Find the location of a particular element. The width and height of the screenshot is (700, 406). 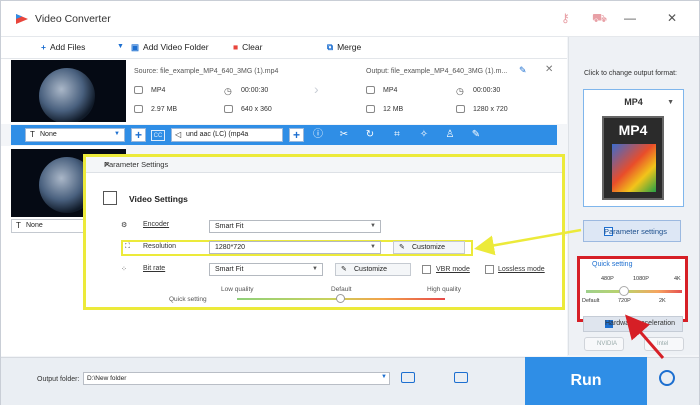

qs-720p: 720P is located at coordinates (624, 301).